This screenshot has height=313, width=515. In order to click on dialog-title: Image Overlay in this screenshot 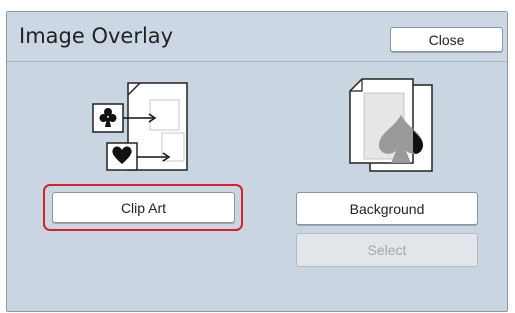, I will do `click(96, 36)`.